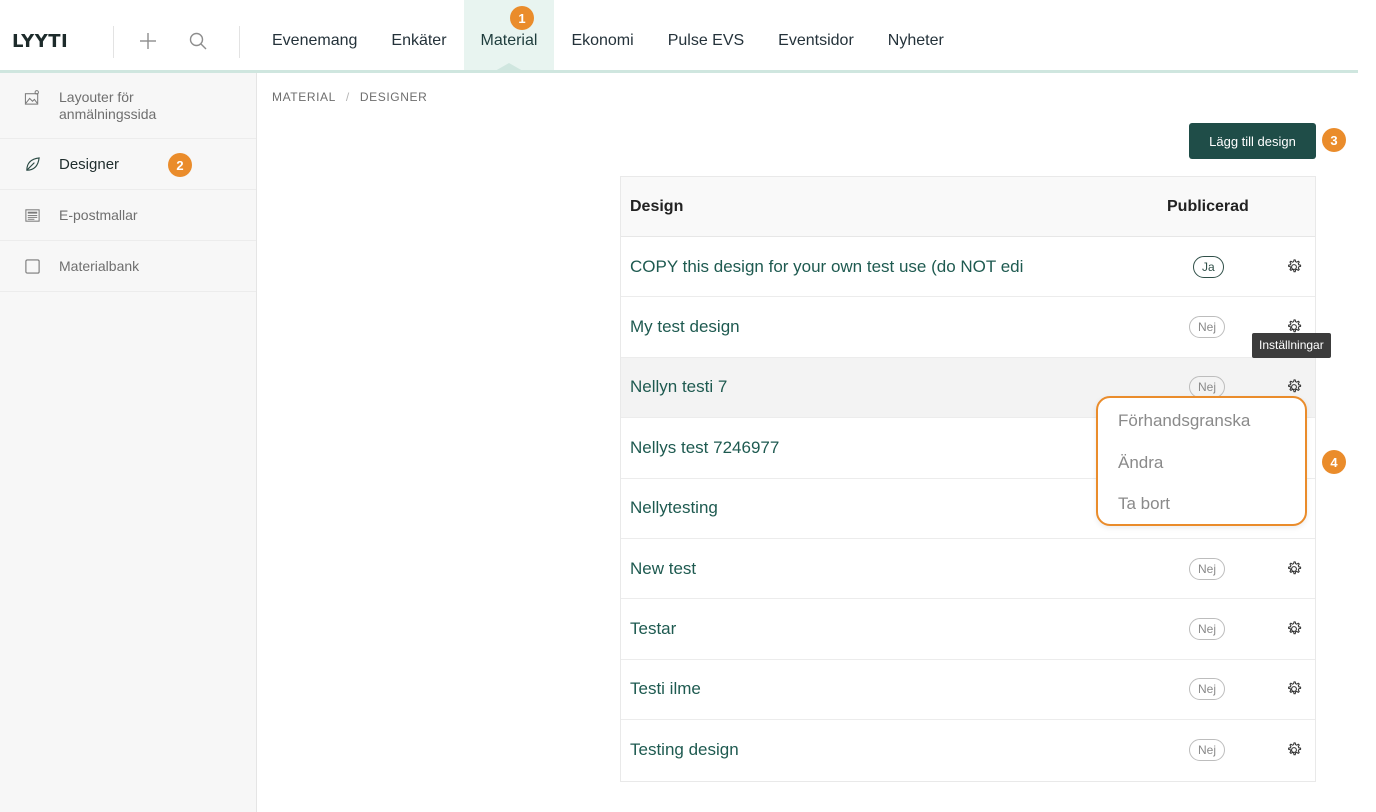  I want to click on nav-ekonomi: Ekonomi, so click(602, 35).